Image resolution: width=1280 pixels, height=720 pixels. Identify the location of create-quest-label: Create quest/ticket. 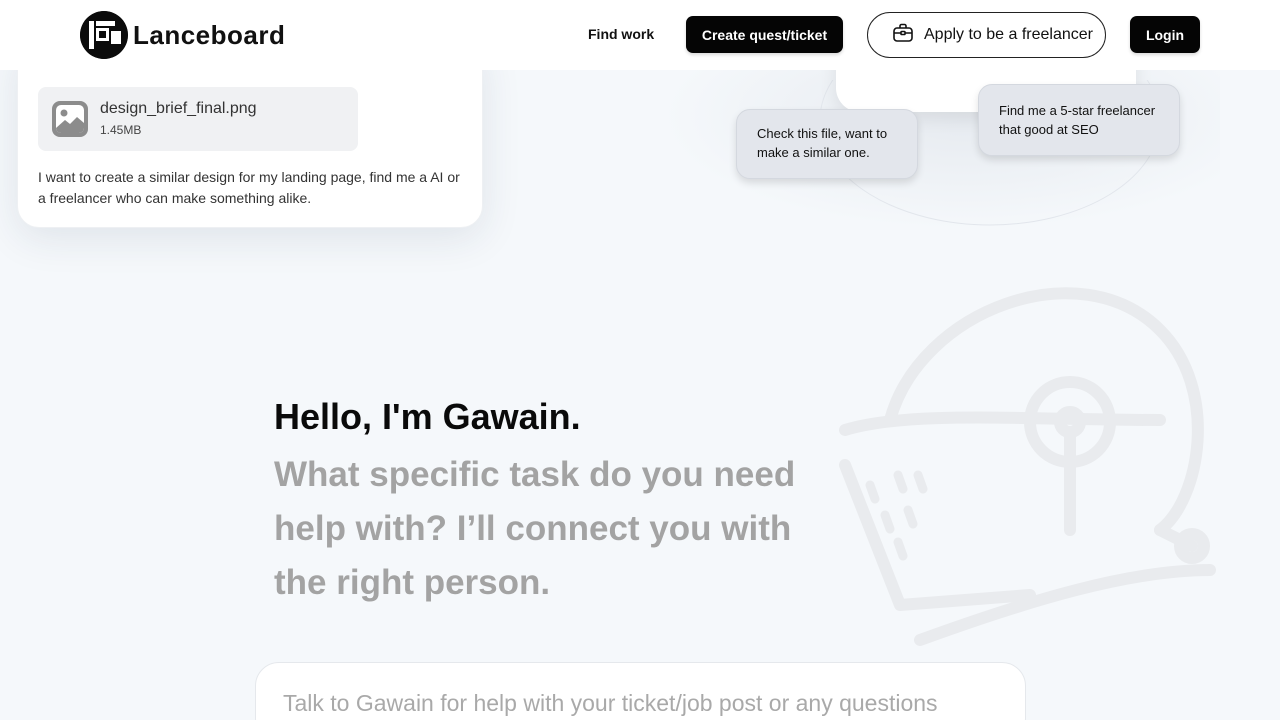
(764, 34).